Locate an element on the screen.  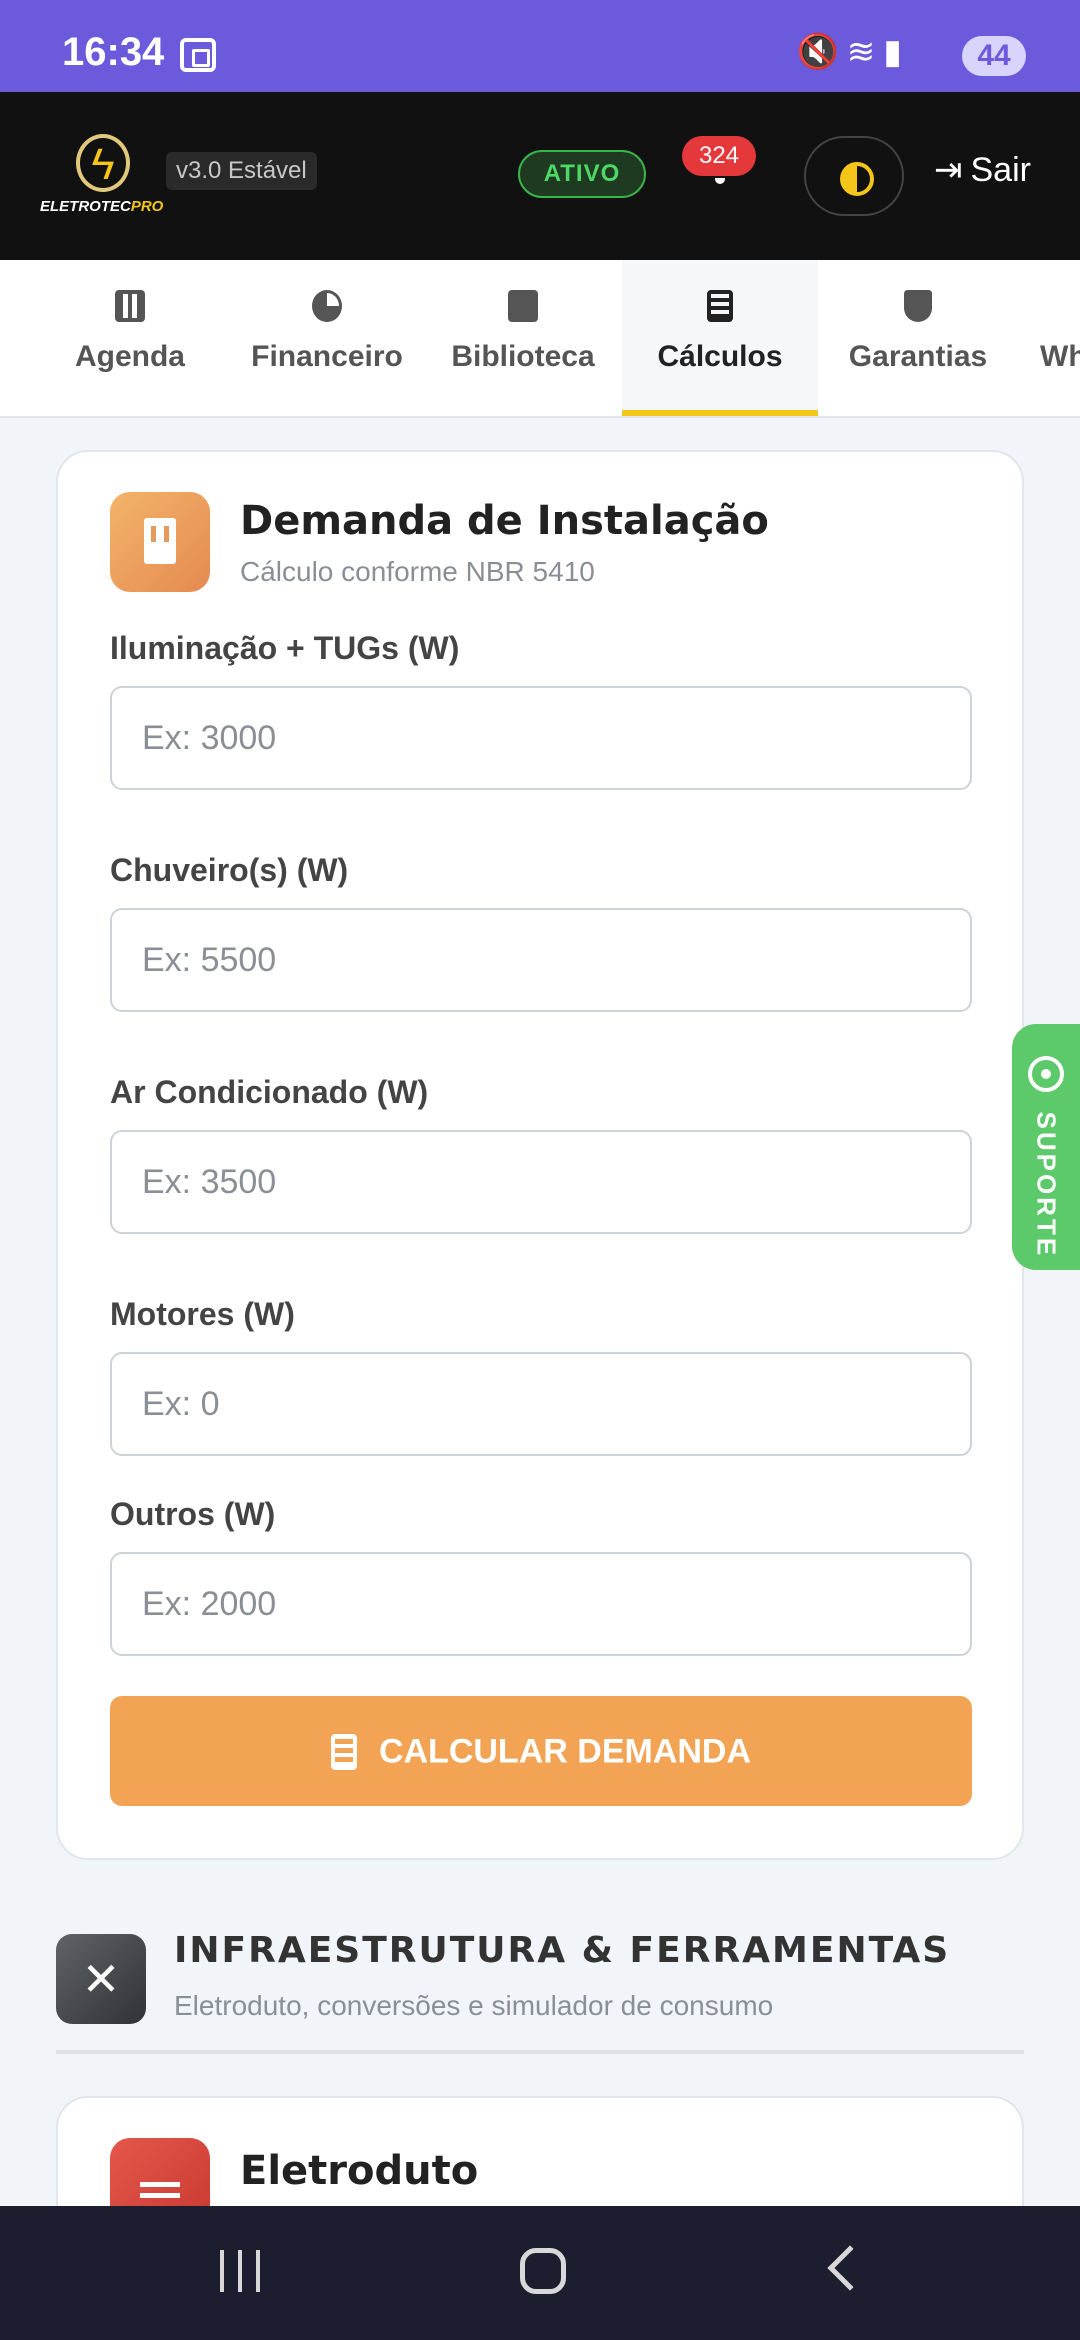
theme-toggle-button is located at coordinates (854, 176).